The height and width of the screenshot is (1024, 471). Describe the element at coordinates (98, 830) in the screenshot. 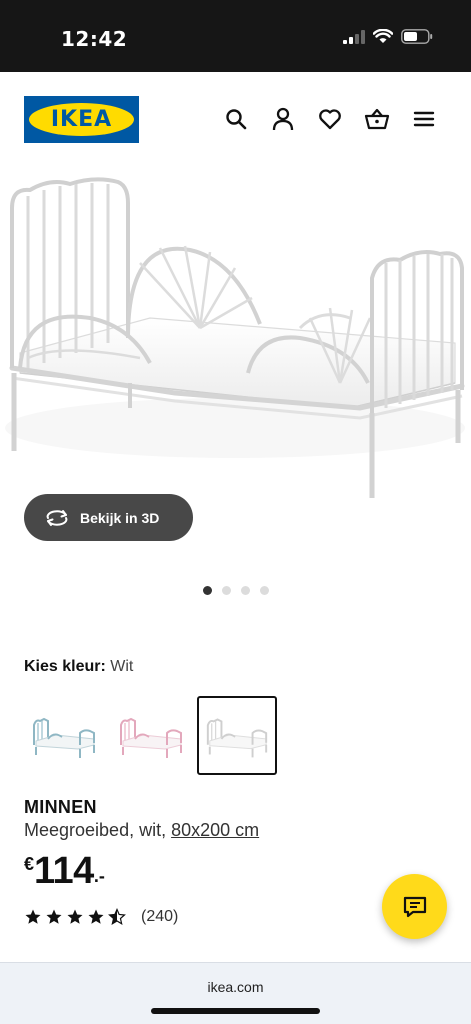

I see `product-description-text: Meegroeibed, wit,` at that location.